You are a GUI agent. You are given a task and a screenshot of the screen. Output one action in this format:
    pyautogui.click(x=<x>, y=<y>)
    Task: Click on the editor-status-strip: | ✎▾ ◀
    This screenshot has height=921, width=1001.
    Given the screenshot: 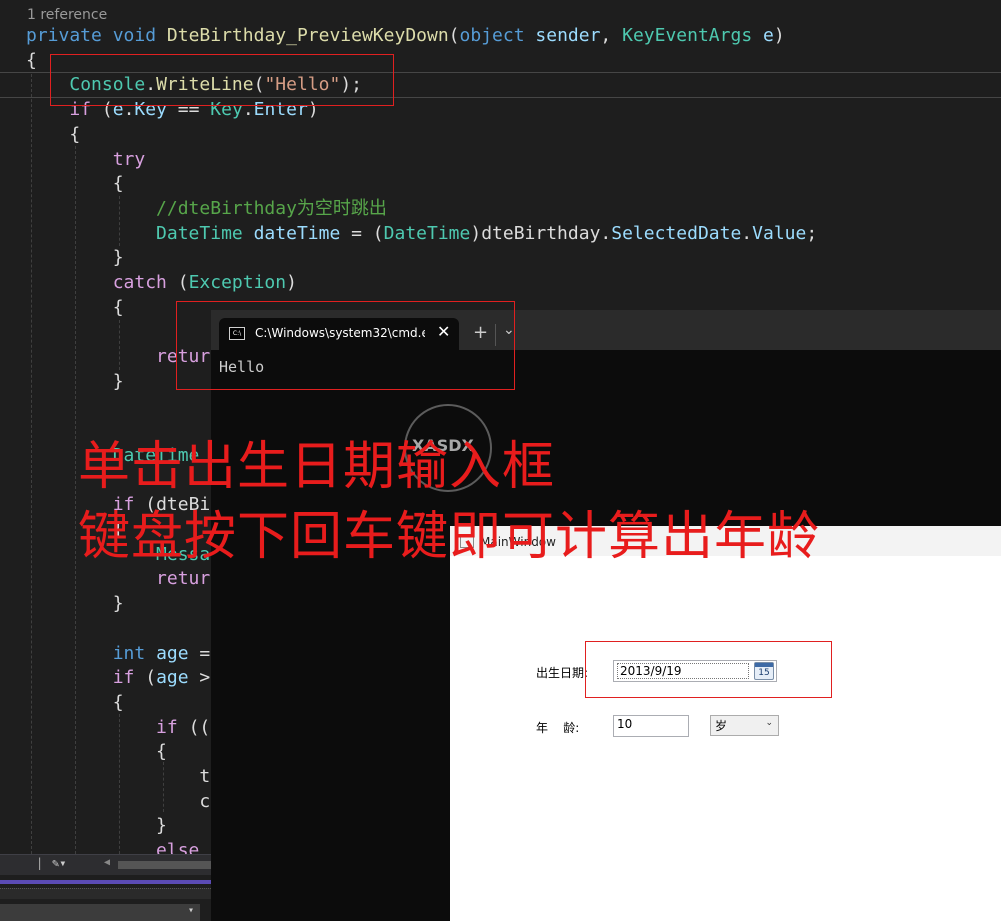 What is the action you would take?
    pyautogui.click(x=105, y=864)
    